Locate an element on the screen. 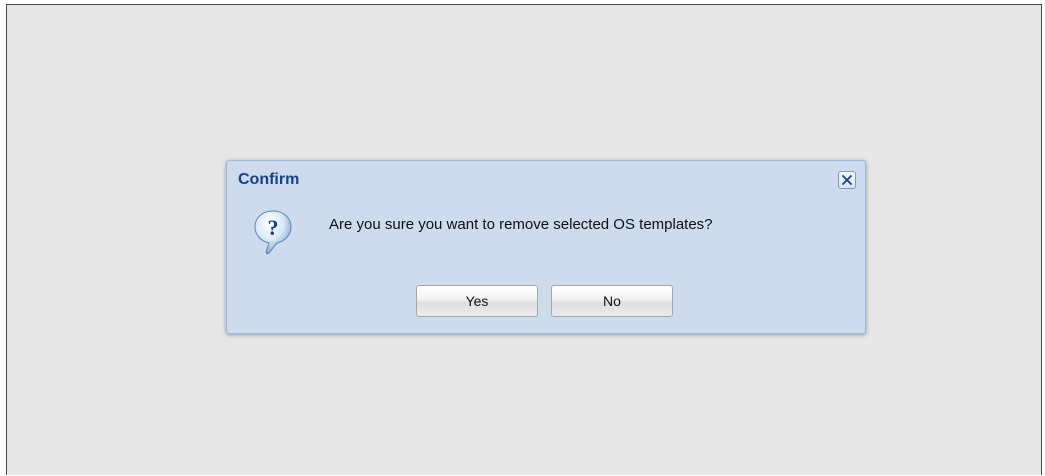  question-icon: ? is located at coordinates (273, 233).